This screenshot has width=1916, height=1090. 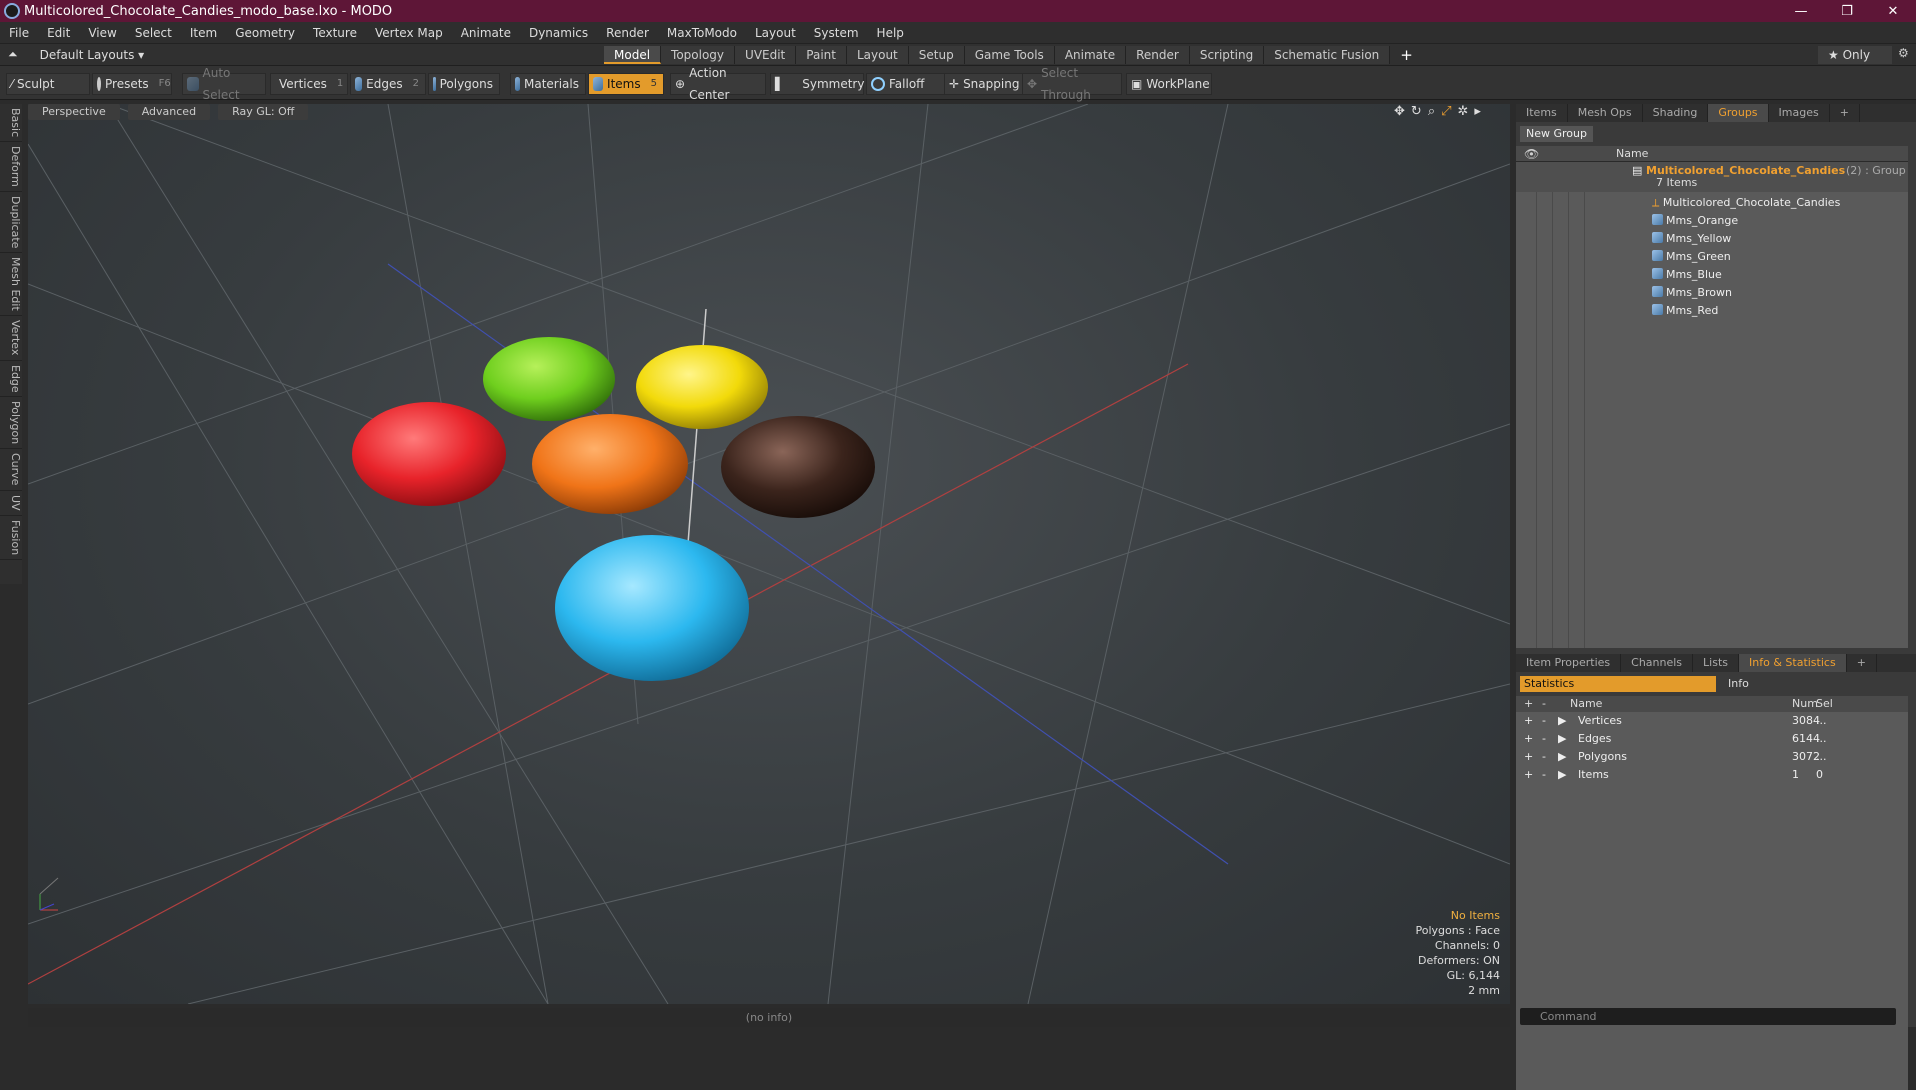 What do you see at coordinates (335, 33) in the screenshot?
I see `menu-texture: Texture` at bounding box center [335, 33].